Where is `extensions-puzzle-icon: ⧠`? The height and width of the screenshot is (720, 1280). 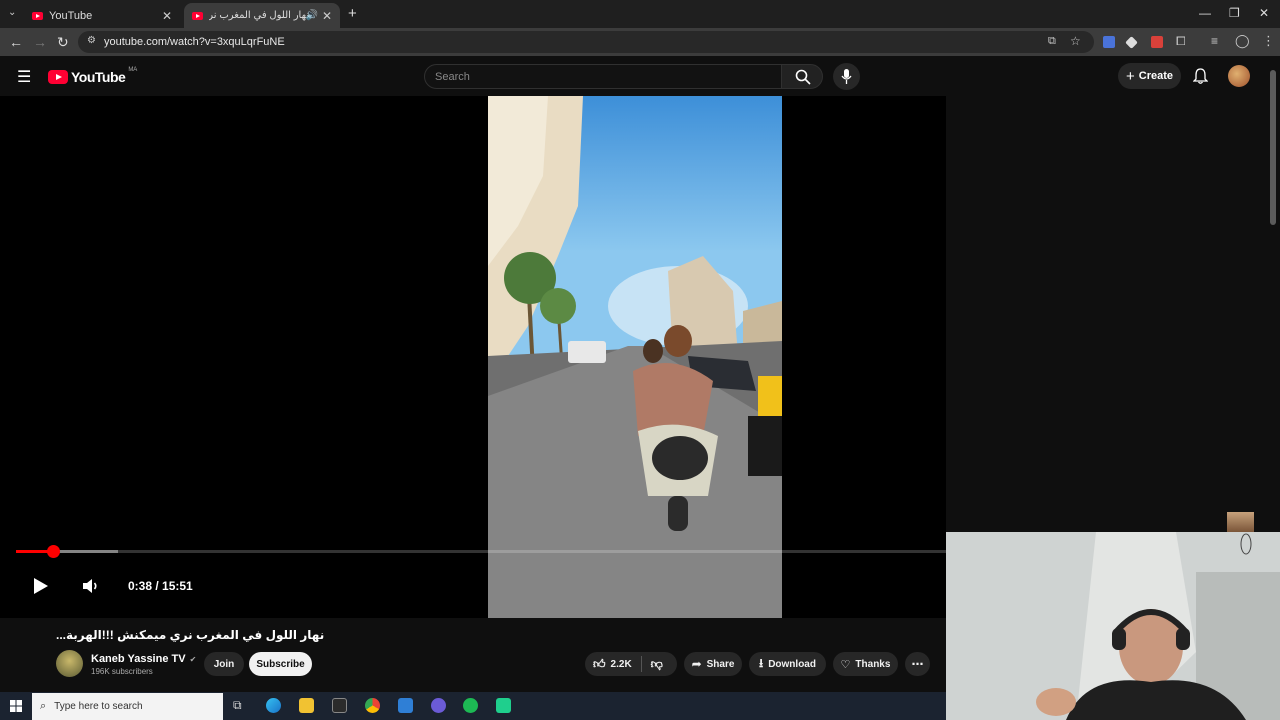
extensions-puzzle-icon: ⧠ is located at coordinates (1181, 41).